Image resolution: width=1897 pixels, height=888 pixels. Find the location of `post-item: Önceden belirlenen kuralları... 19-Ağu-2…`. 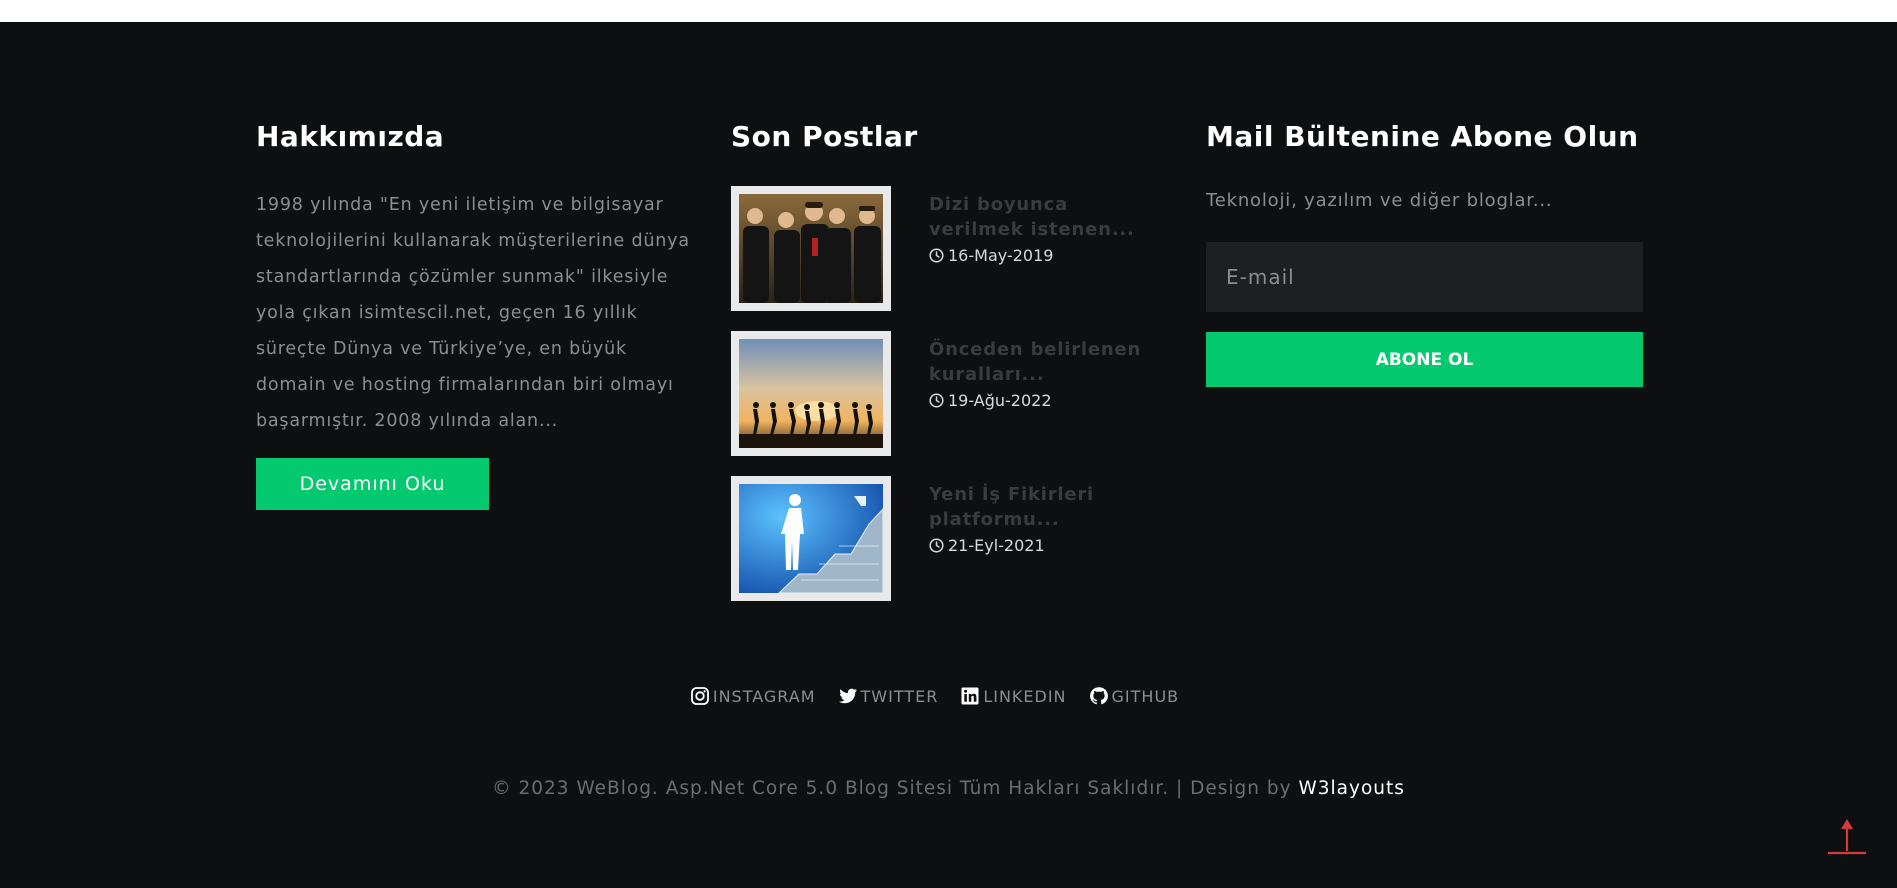

post-item: Önceden belirlenen kuralları... 19-Ağu-2… is located at coordinates (951, 393).